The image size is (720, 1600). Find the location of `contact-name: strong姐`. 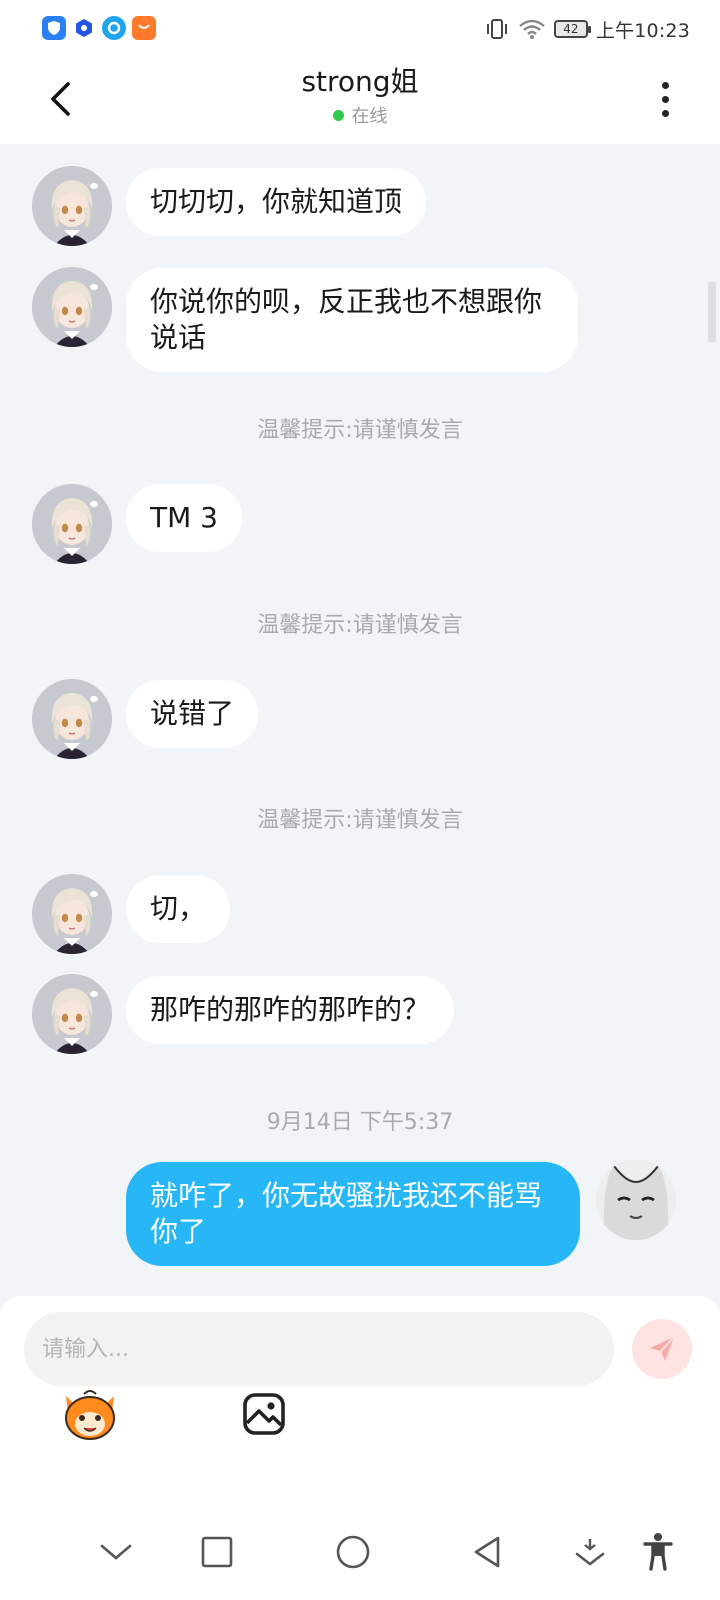

contact-name: strong姐 is located at coordinates (360, 81).